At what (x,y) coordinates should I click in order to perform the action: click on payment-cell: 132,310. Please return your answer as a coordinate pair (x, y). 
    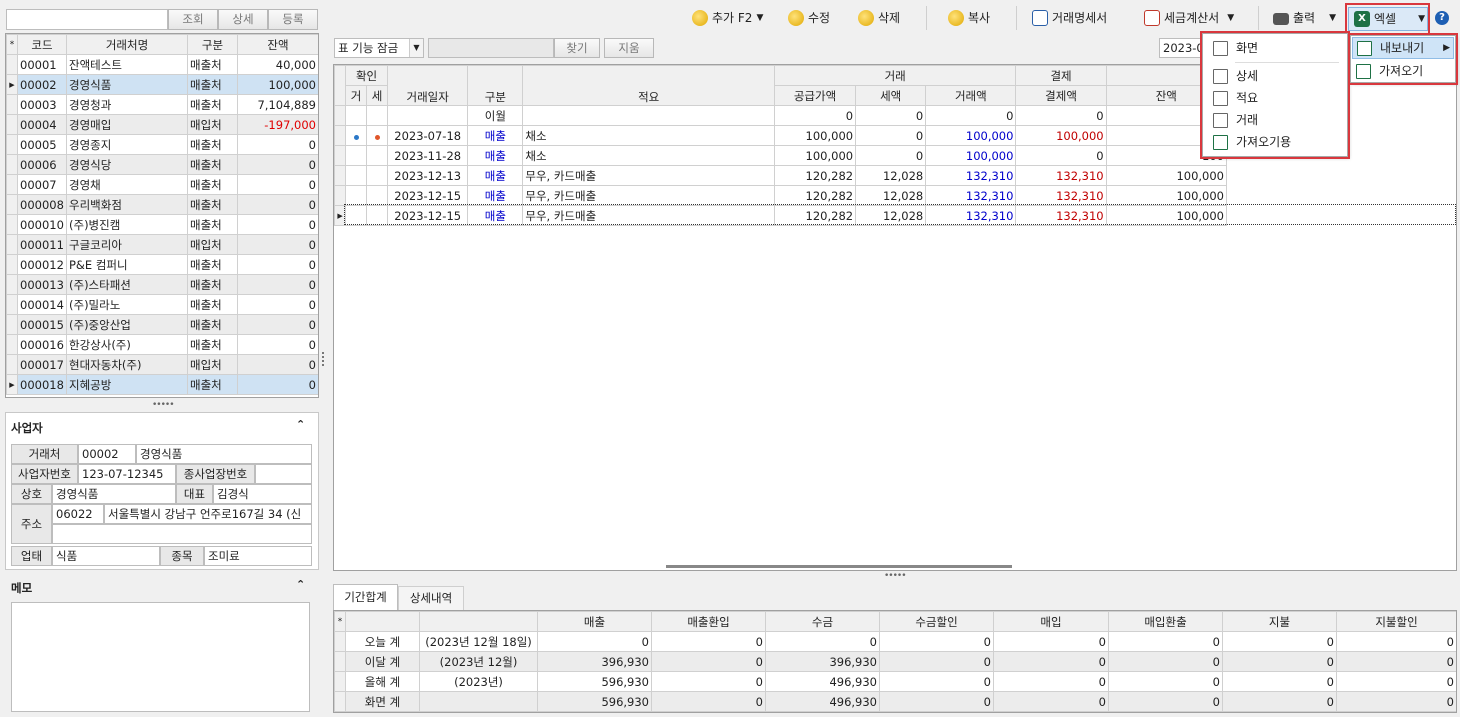
    Looking at the image, I should click on (1061, 195).